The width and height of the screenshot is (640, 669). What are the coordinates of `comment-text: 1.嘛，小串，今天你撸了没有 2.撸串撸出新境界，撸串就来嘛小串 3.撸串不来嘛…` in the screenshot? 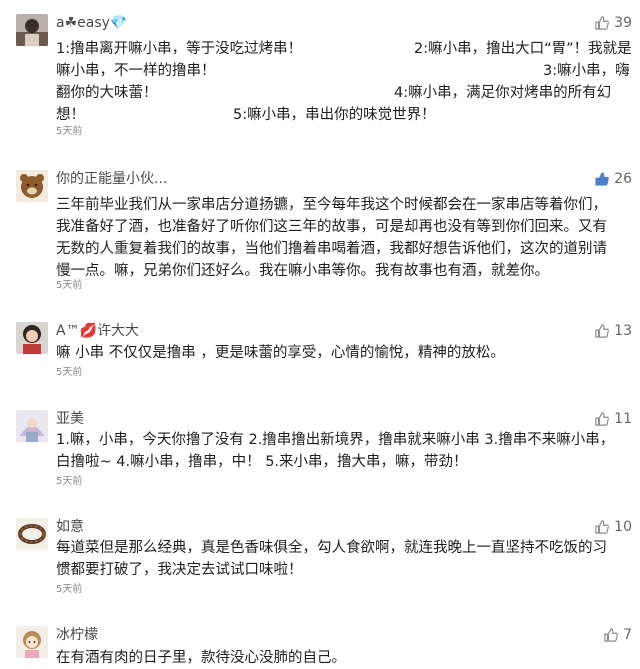 It's located at (345, 451).